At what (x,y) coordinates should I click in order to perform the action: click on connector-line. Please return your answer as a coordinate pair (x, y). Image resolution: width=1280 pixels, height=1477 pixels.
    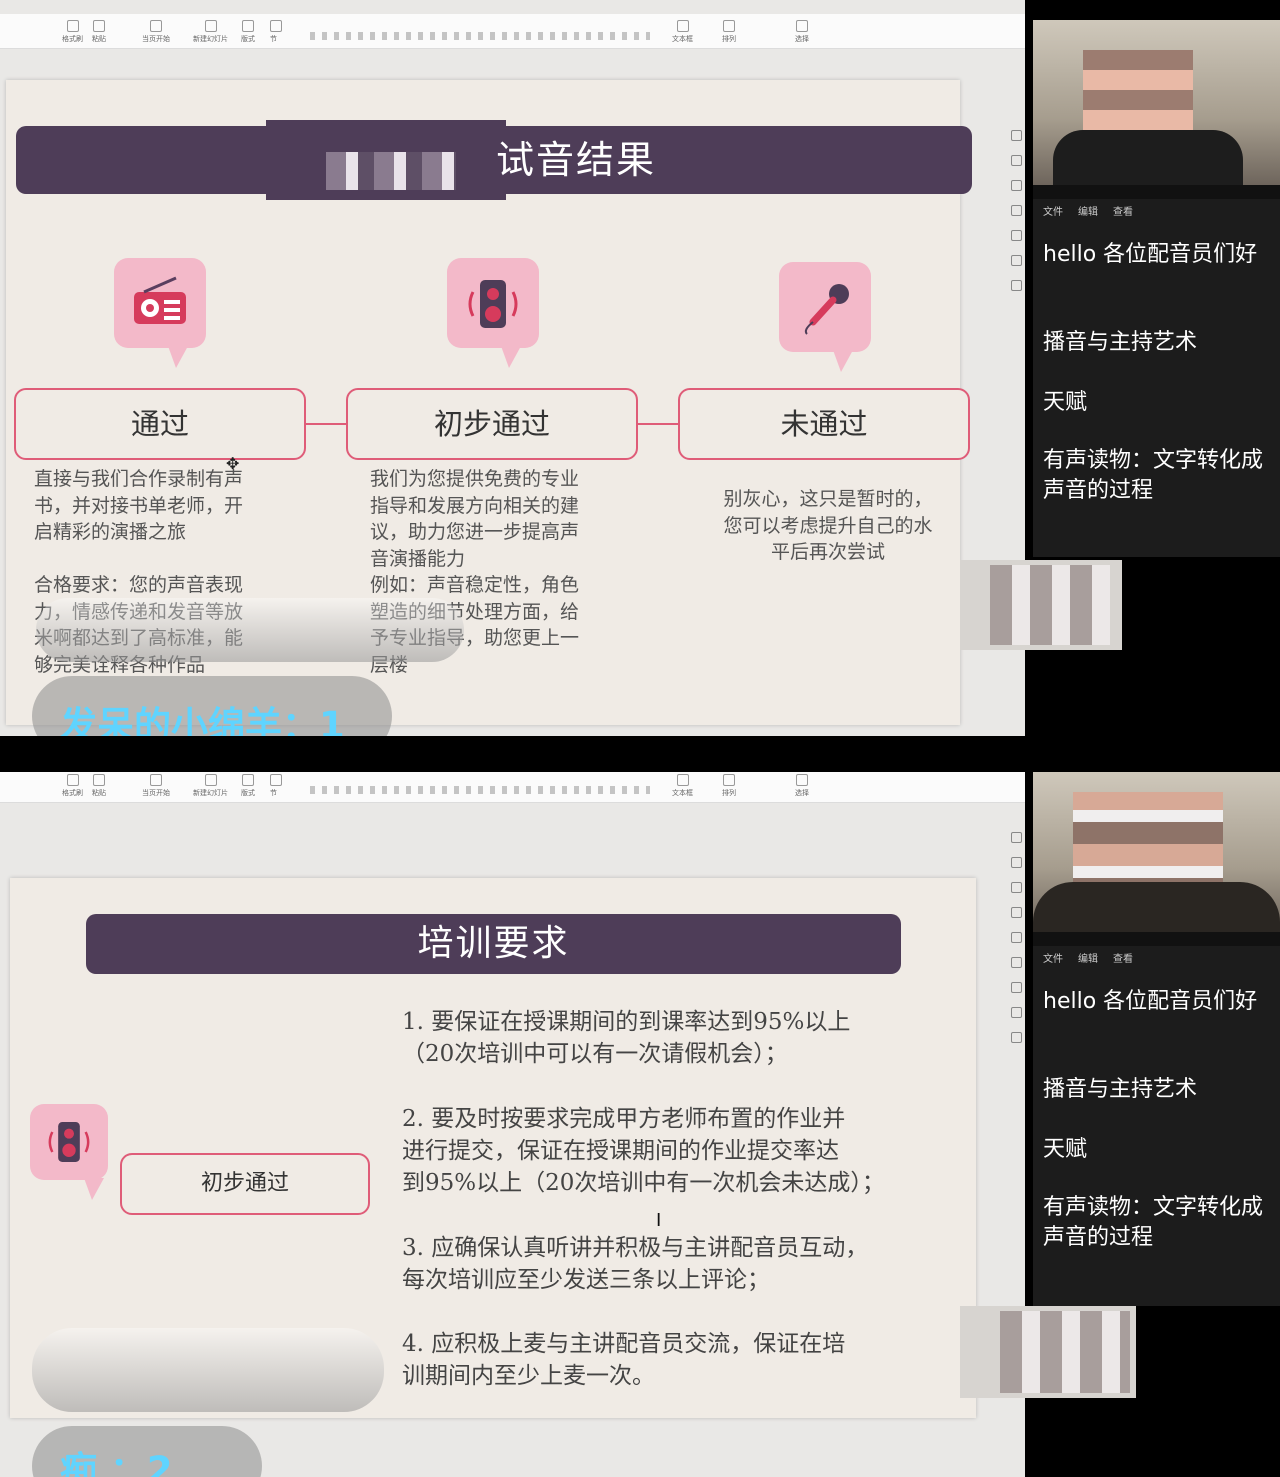
    Looking at the image, I should click on (327, 424).